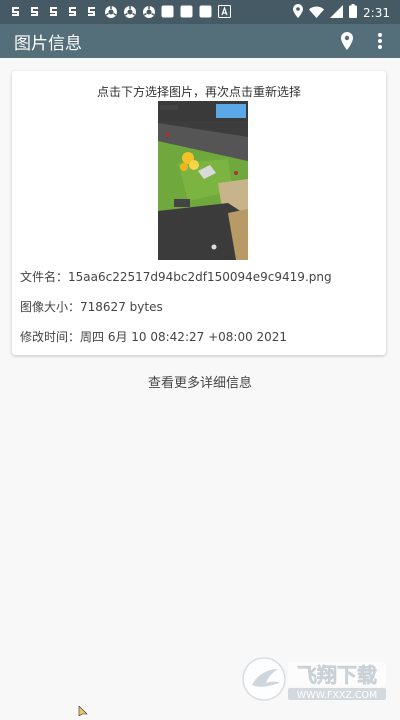  Describe the element at coordinates (337, 12) in the screenshot. I see `signal-icon` at that location.